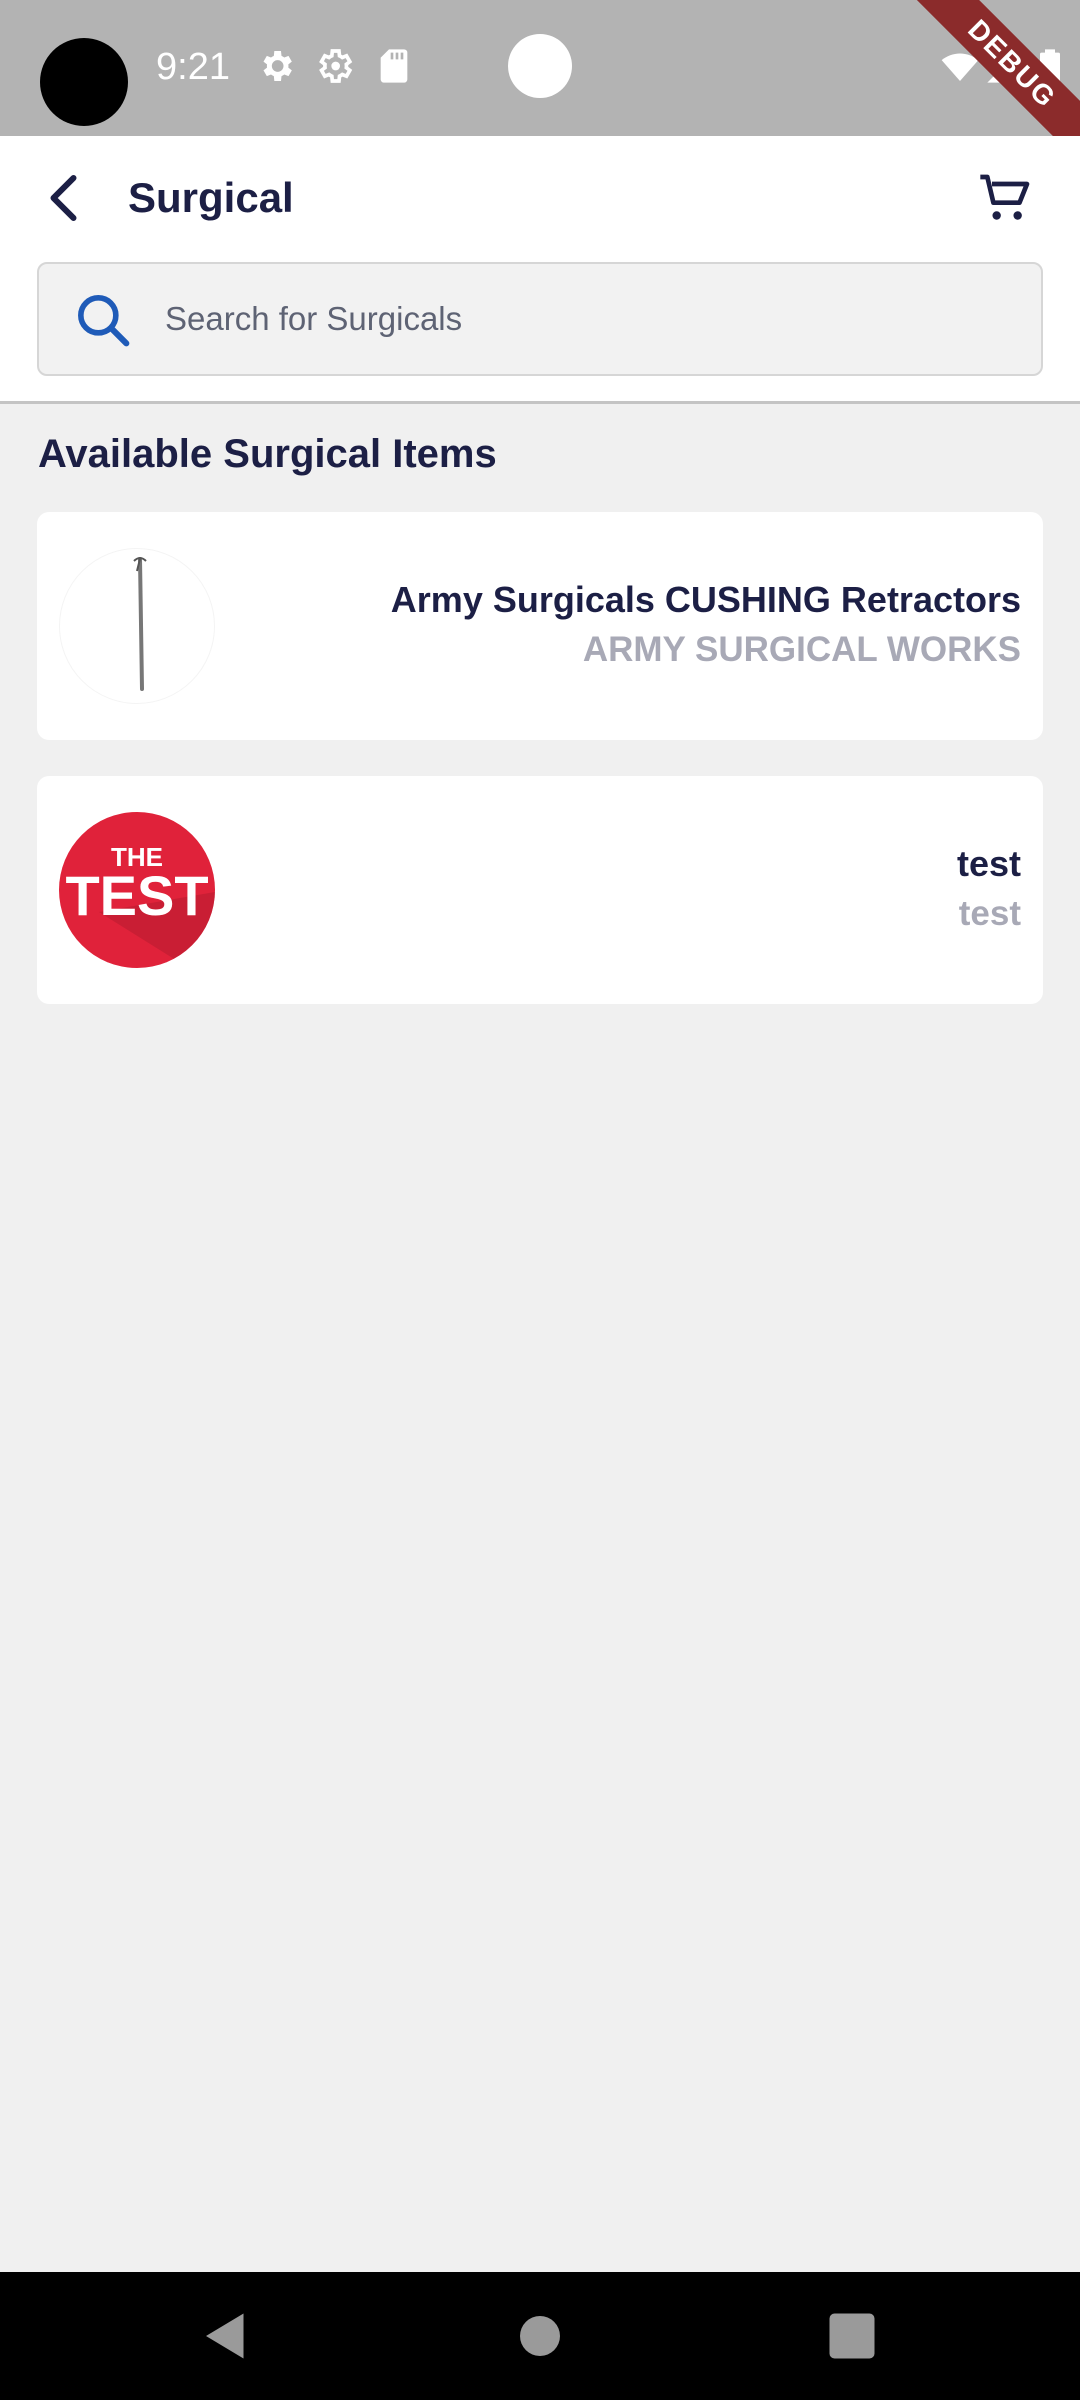 This screenshot has height=2400, width=1080. I want to click on status-bar: 9:21 DEBUG, so click(540, 68).